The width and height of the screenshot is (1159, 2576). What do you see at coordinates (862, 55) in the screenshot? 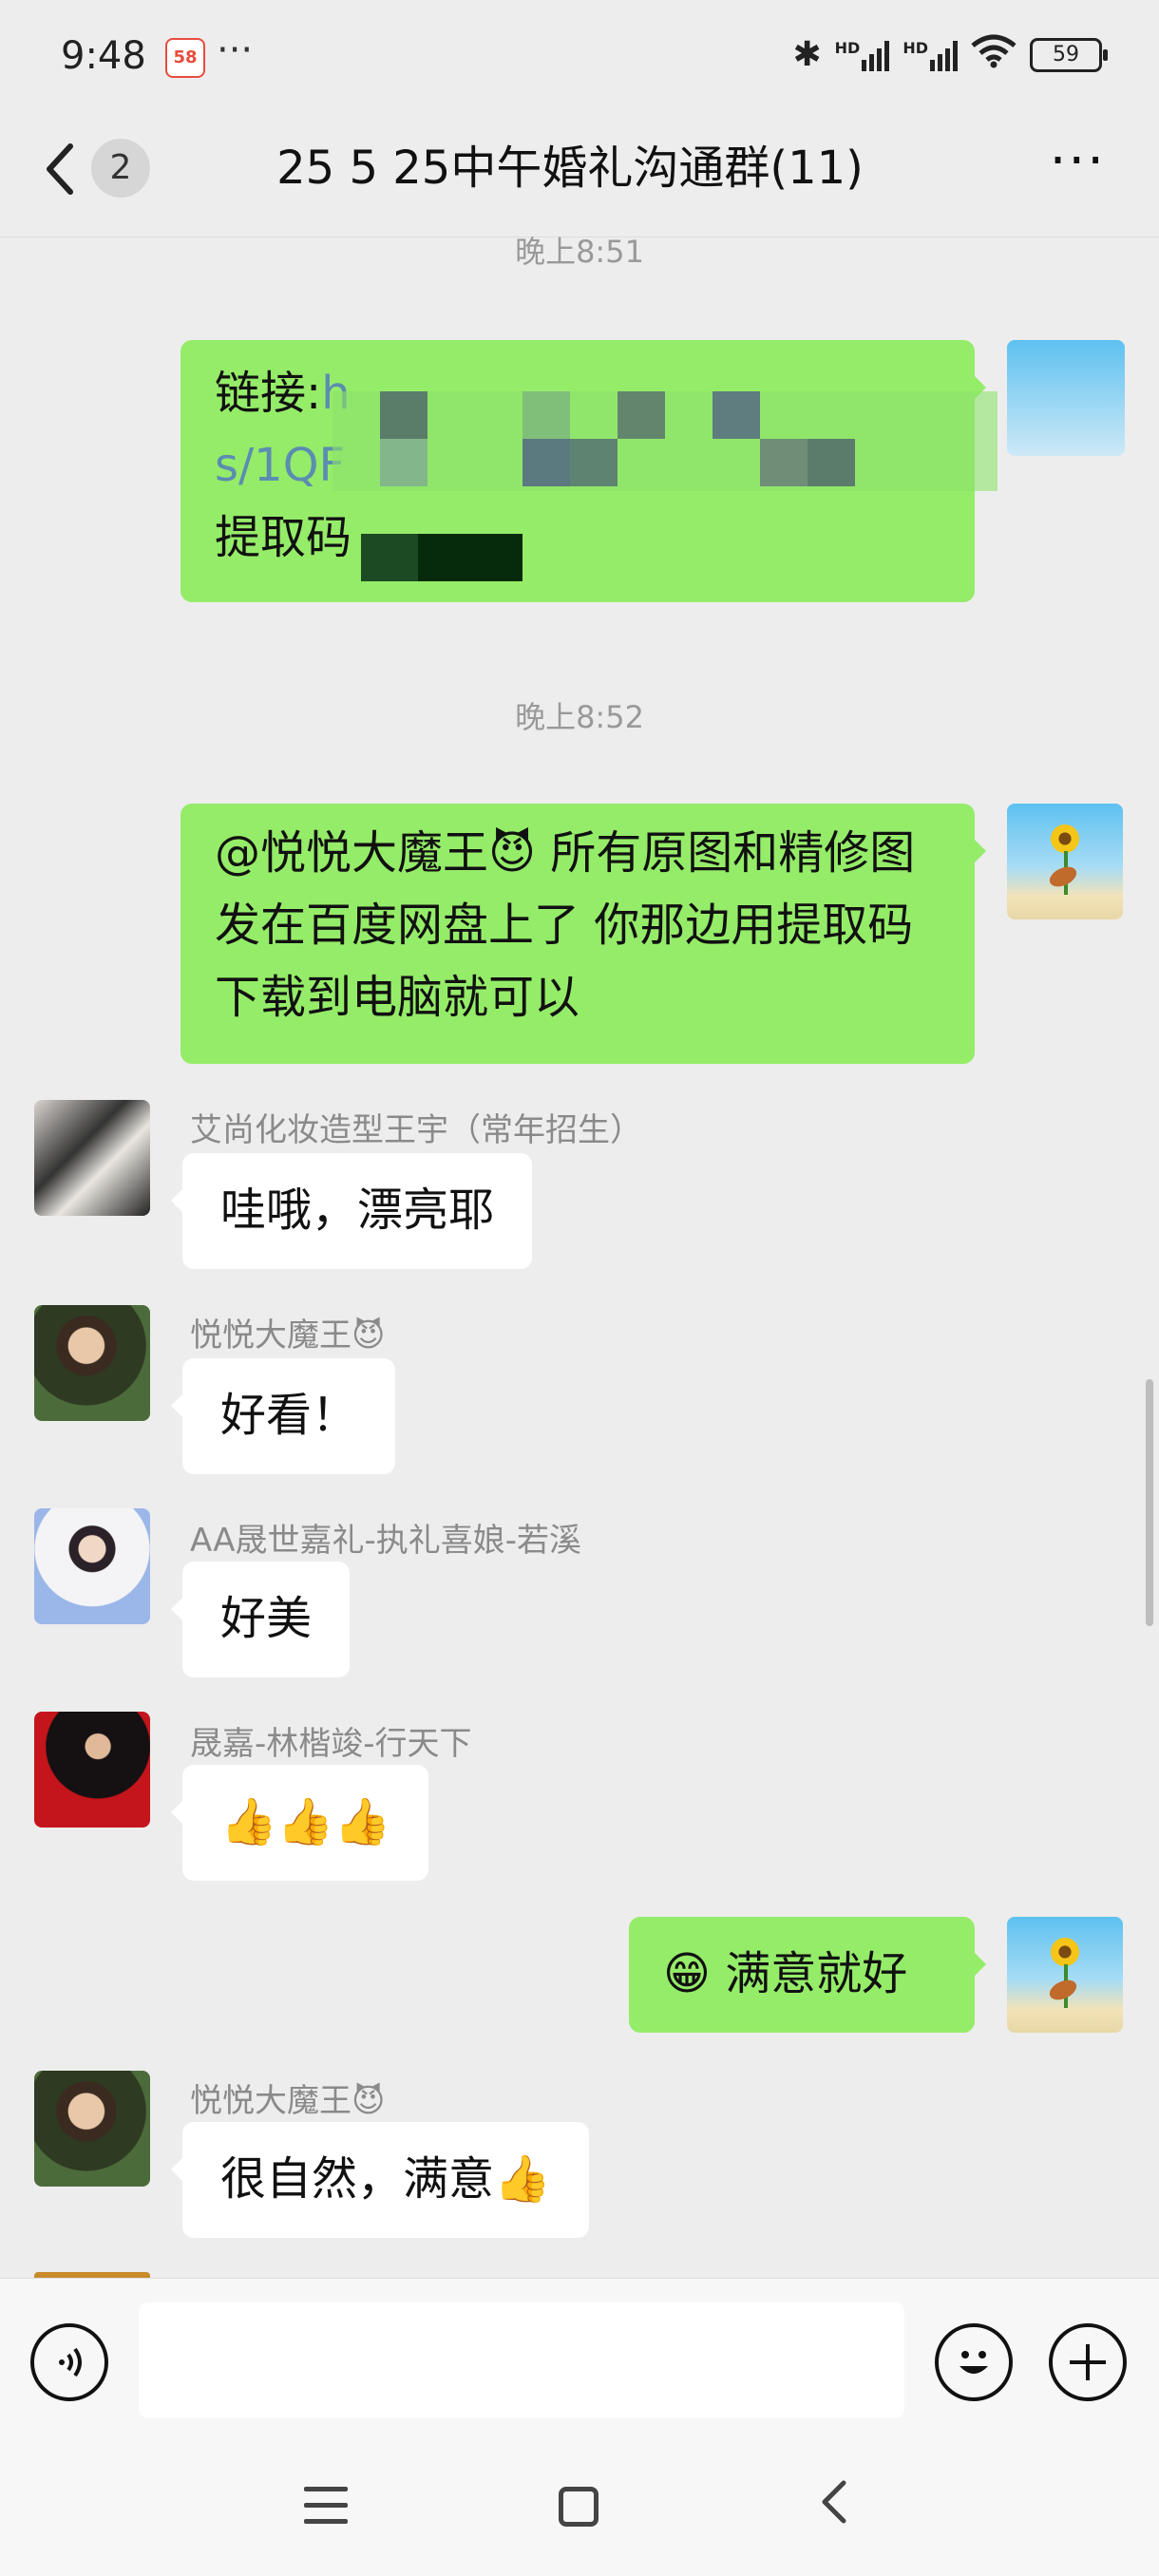
I see `signal-icon-1: HD` at bounding box center [862, 55].